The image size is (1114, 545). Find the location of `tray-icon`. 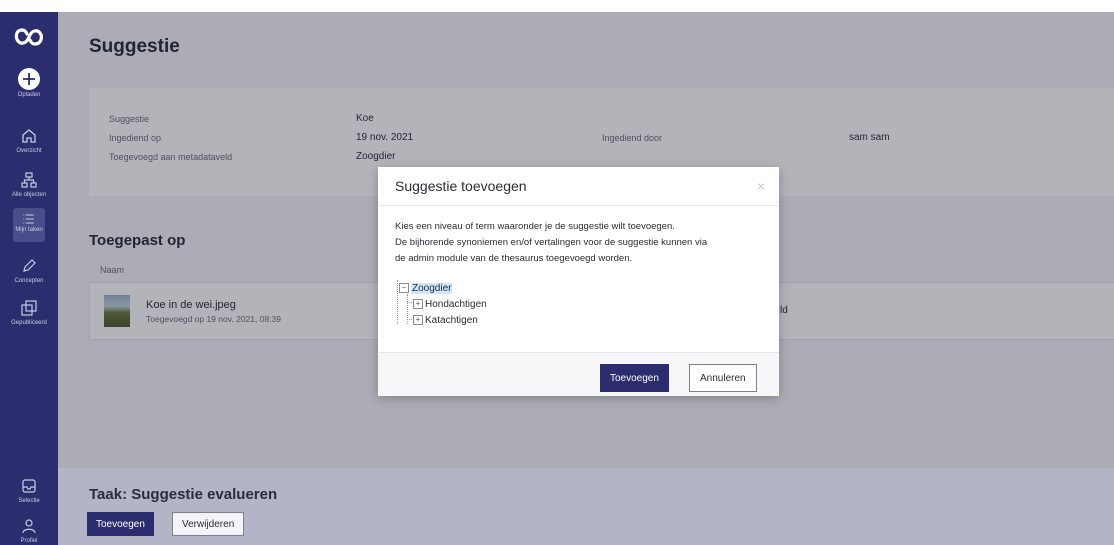

tray-icon is located at coordinates (29, 486).